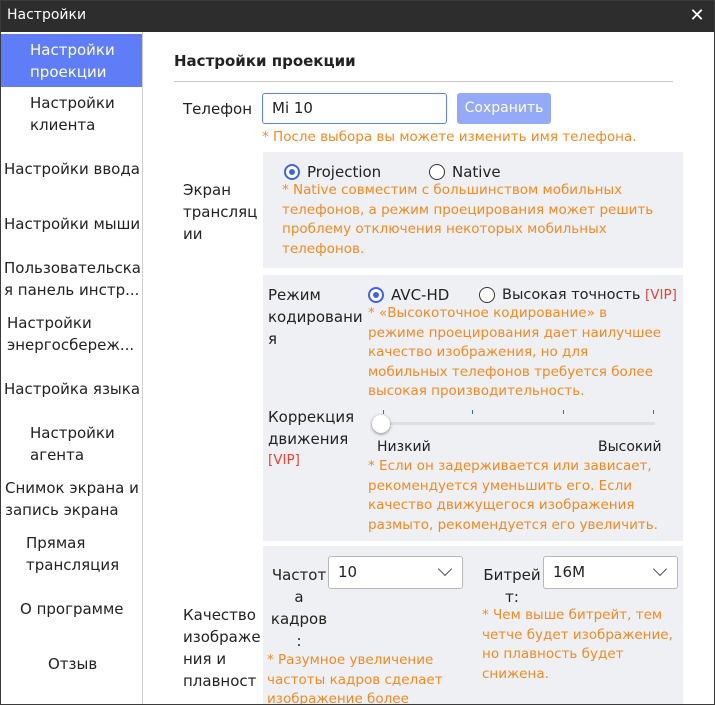 The image size is (715, 705). What do you see at coordinates (265, 61) in the screenshot?
I see `section-title: Настройки проекции` at bounding box center [265, 61].